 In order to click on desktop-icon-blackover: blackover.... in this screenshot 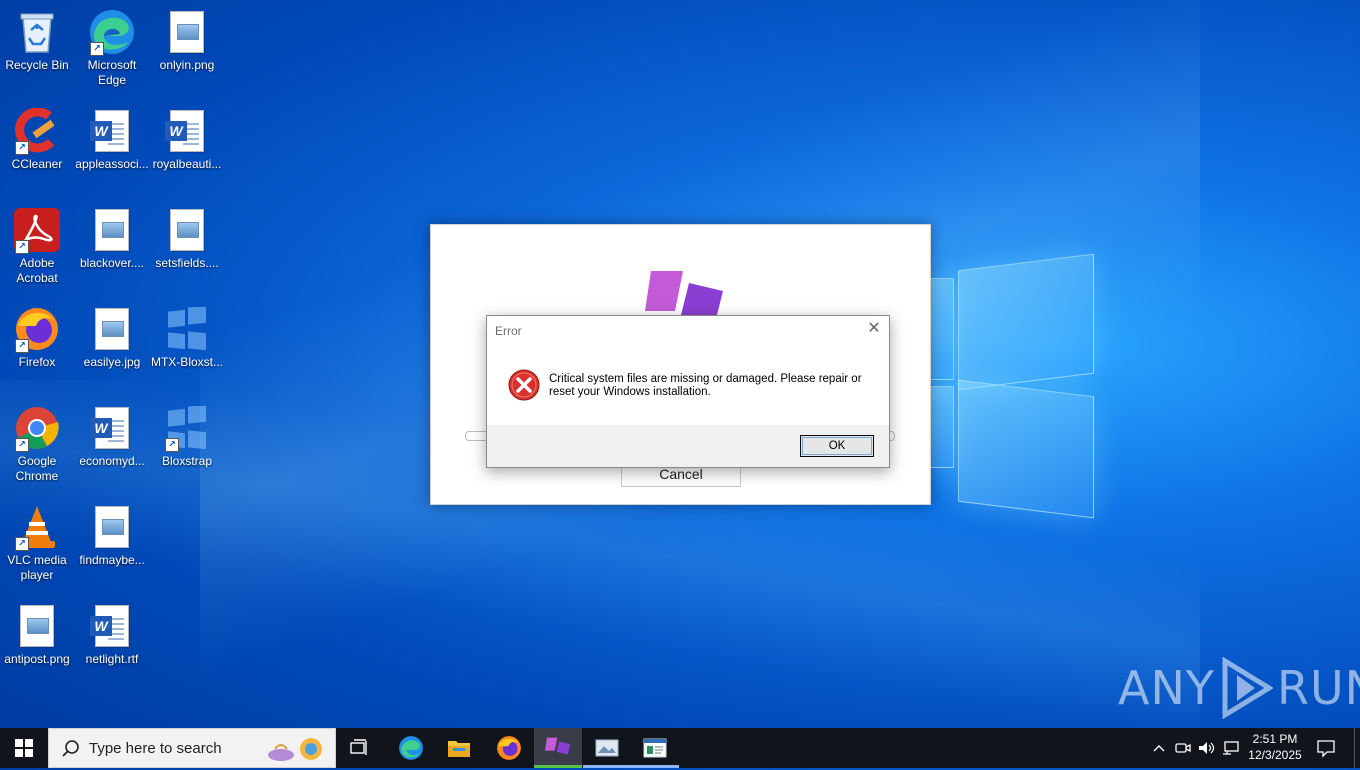, I will do `click(112, 238)`.